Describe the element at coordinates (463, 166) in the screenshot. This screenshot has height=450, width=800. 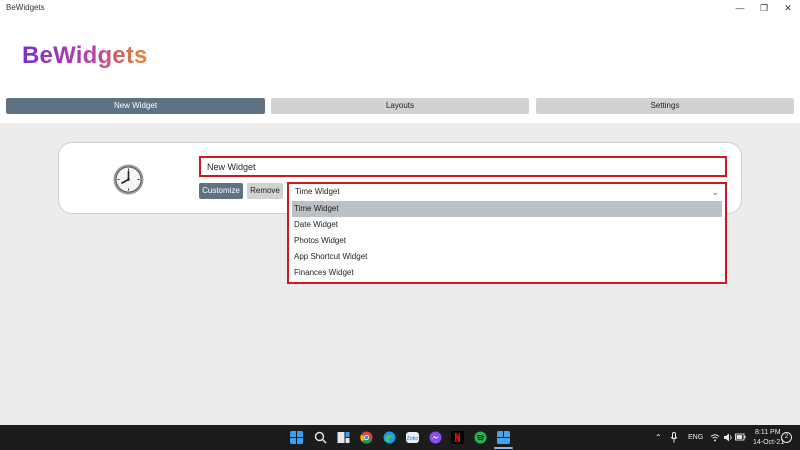
I see `widget-name-input` at that location.